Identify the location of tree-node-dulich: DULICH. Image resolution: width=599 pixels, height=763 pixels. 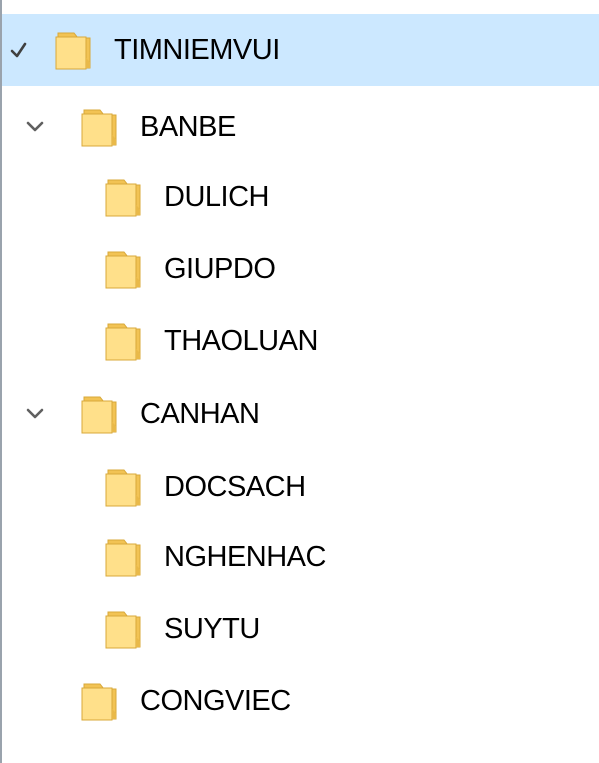
(300, 197).